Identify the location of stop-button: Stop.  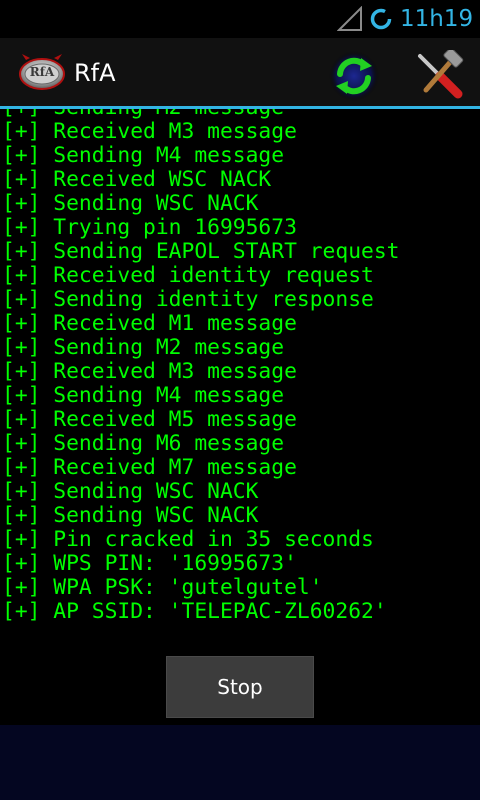
(240, 687).